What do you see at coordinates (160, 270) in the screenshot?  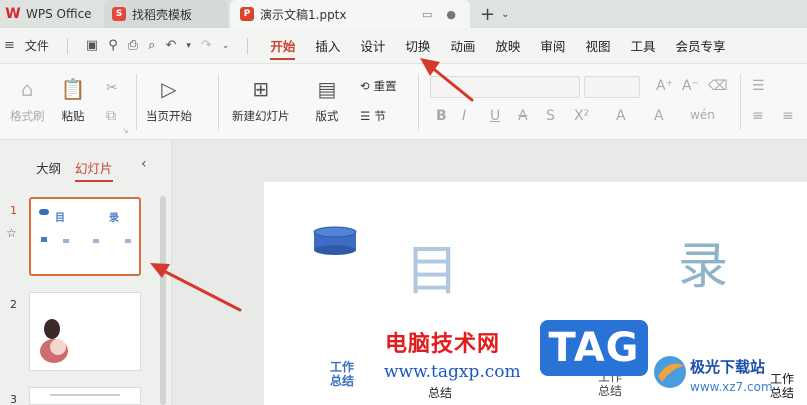 I see `arrowhead` at bounding box center [160, 270].